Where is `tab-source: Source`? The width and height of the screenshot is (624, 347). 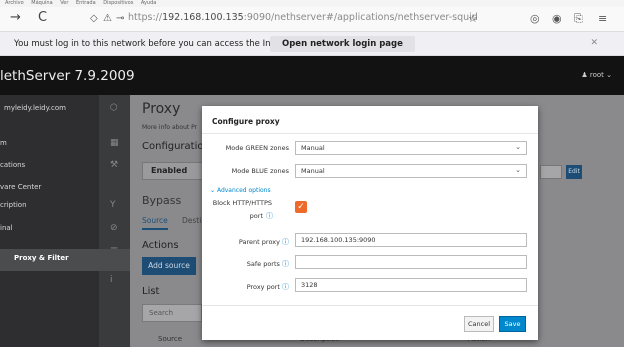 tab-source: Source is located at coordinates (155, 223).